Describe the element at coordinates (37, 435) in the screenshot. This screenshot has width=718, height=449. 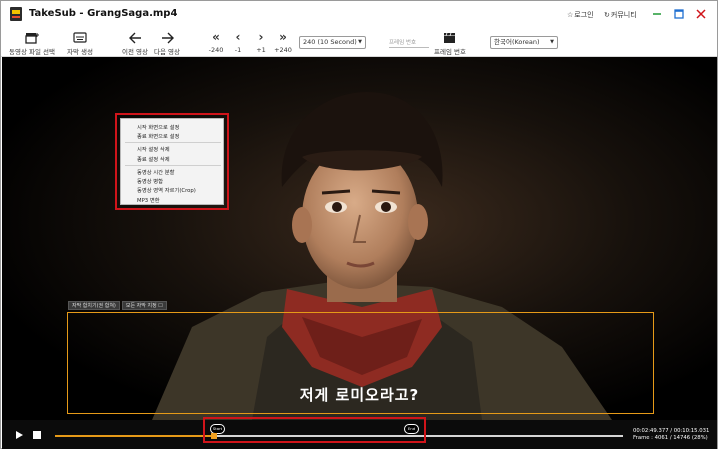
I see `stop-icon` at that location.